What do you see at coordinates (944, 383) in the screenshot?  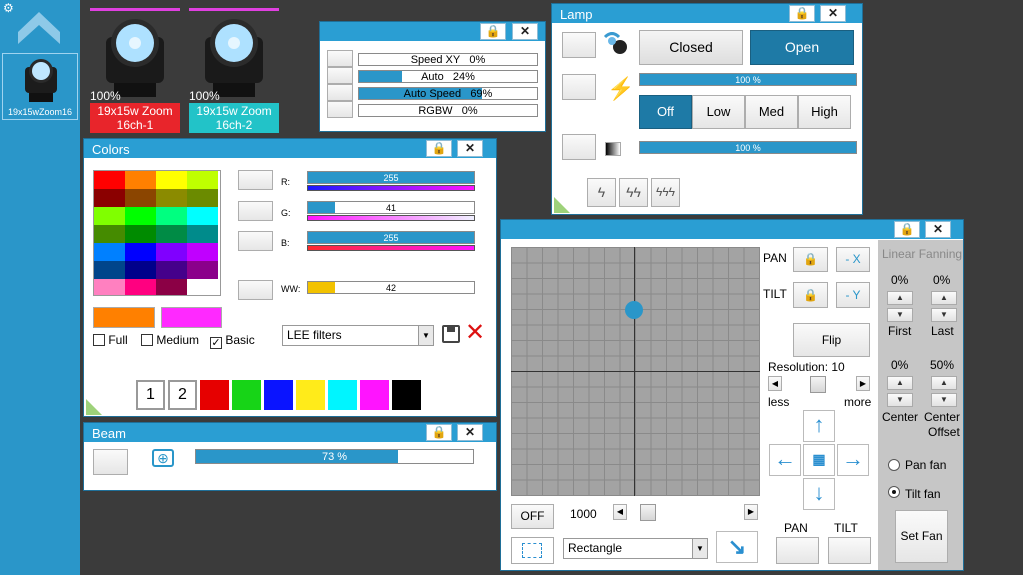 I see `offset-up-button: ▲` at bounding box center [944, 383].